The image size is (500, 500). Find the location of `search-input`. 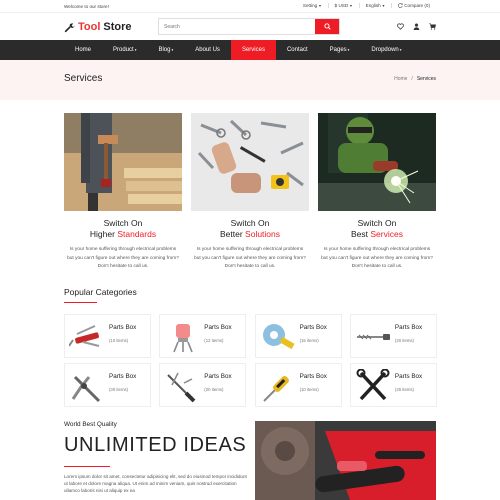

search-input is located at coordinates (237, 26).